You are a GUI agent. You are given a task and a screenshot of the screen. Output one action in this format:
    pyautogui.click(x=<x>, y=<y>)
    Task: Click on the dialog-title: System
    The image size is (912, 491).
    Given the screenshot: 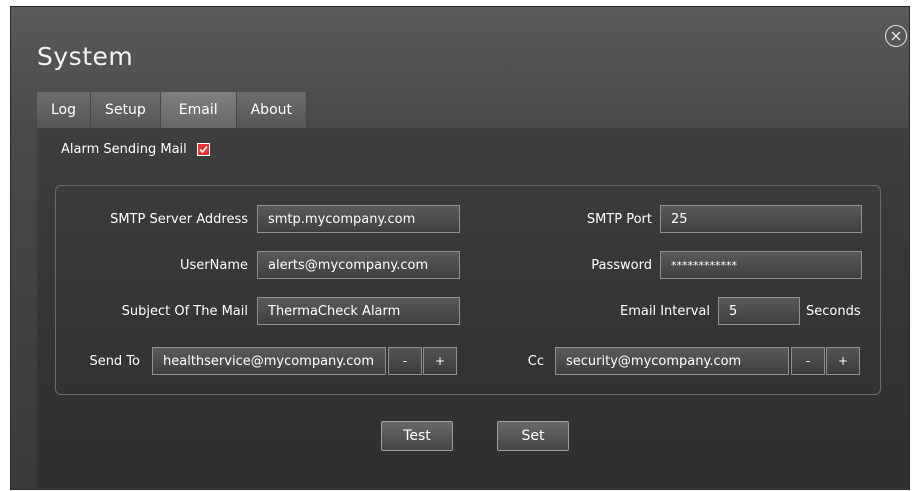 What is the action you would take?
    pyautogui.click(x=85, y=56)
    